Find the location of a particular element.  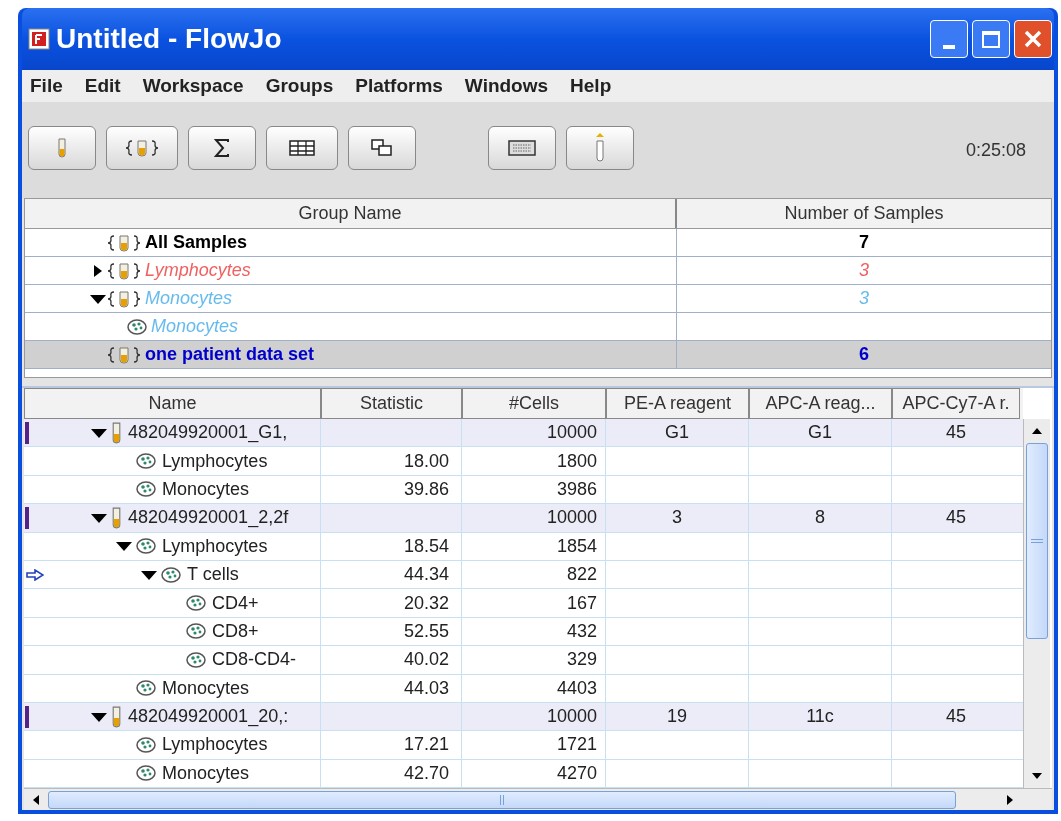

column-header: #Cells is located at coordinates (534, 403).